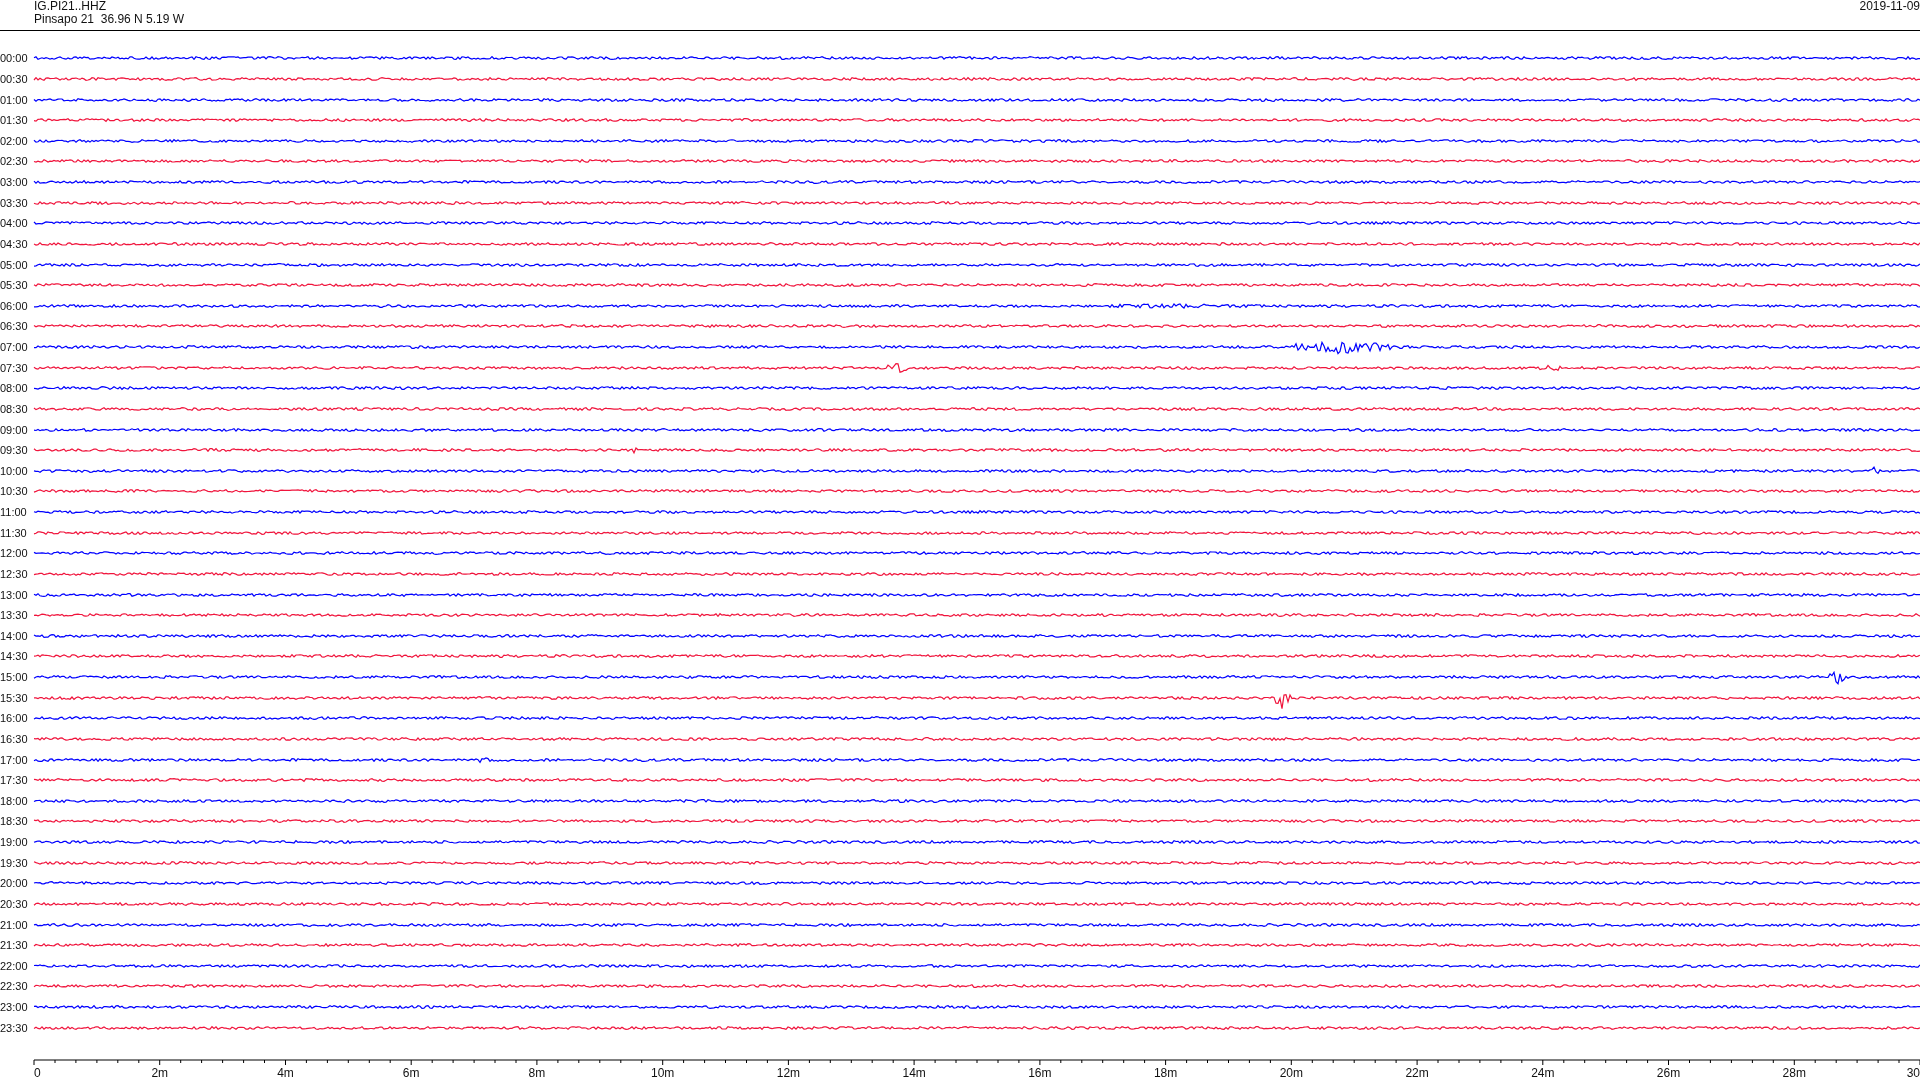 The height and width of the screenshot is (1080, 1920). Describe the element at coordinates (14, 945) in the screenshot. I see `time-label: 21:30` at that location.